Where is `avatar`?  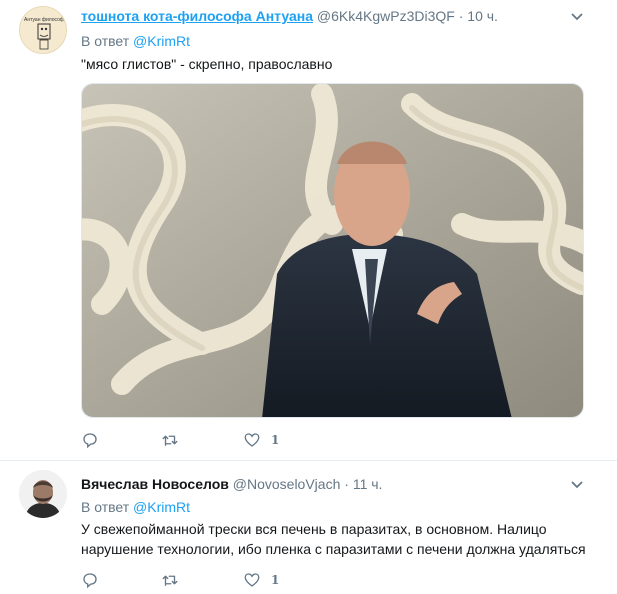 avatar is located at coordinates (43, 494).